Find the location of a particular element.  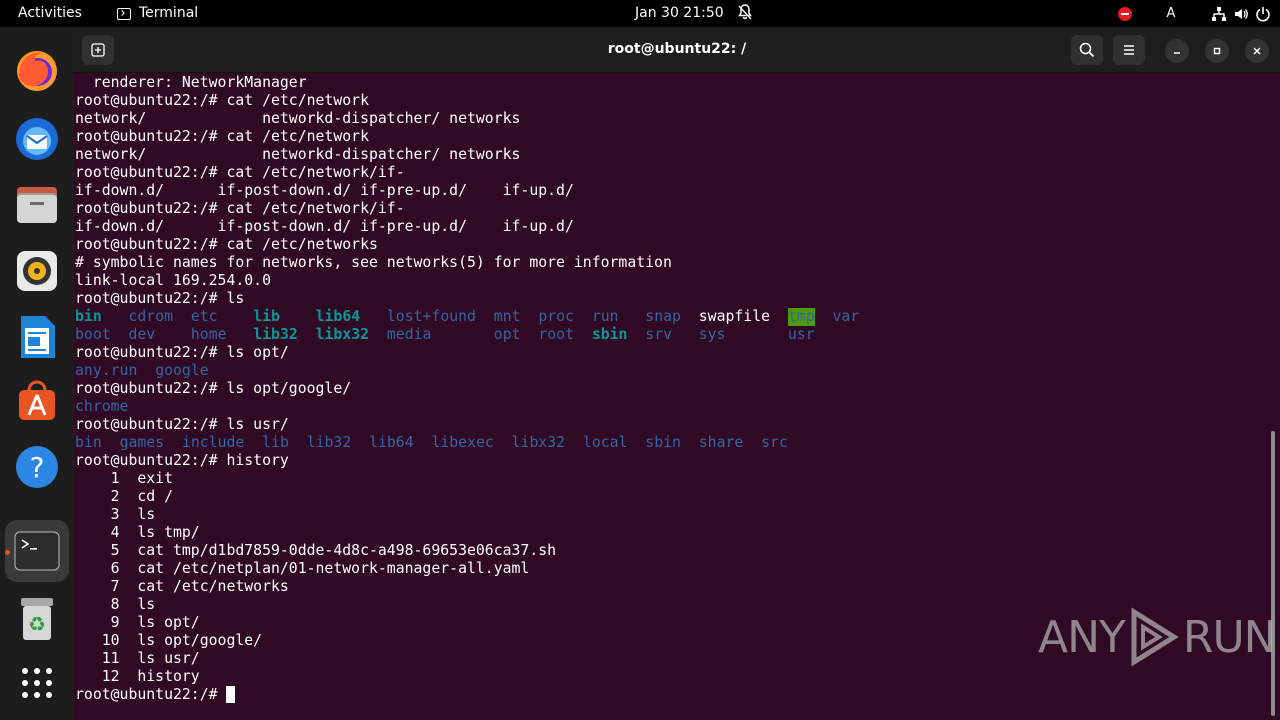

trash-icon: ♻ is located at coordinates (37, 619).